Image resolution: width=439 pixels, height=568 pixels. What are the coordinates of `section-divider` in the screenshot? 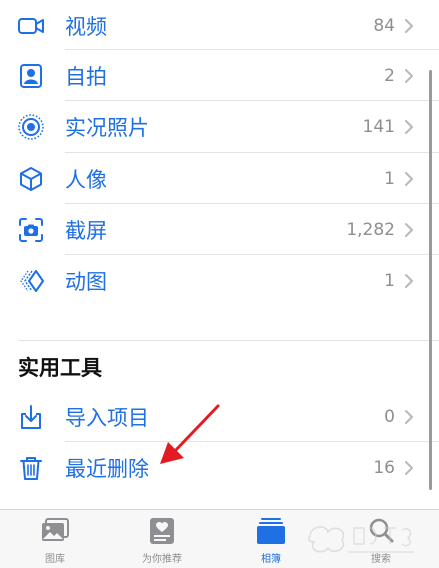 It's located at (228, 340).